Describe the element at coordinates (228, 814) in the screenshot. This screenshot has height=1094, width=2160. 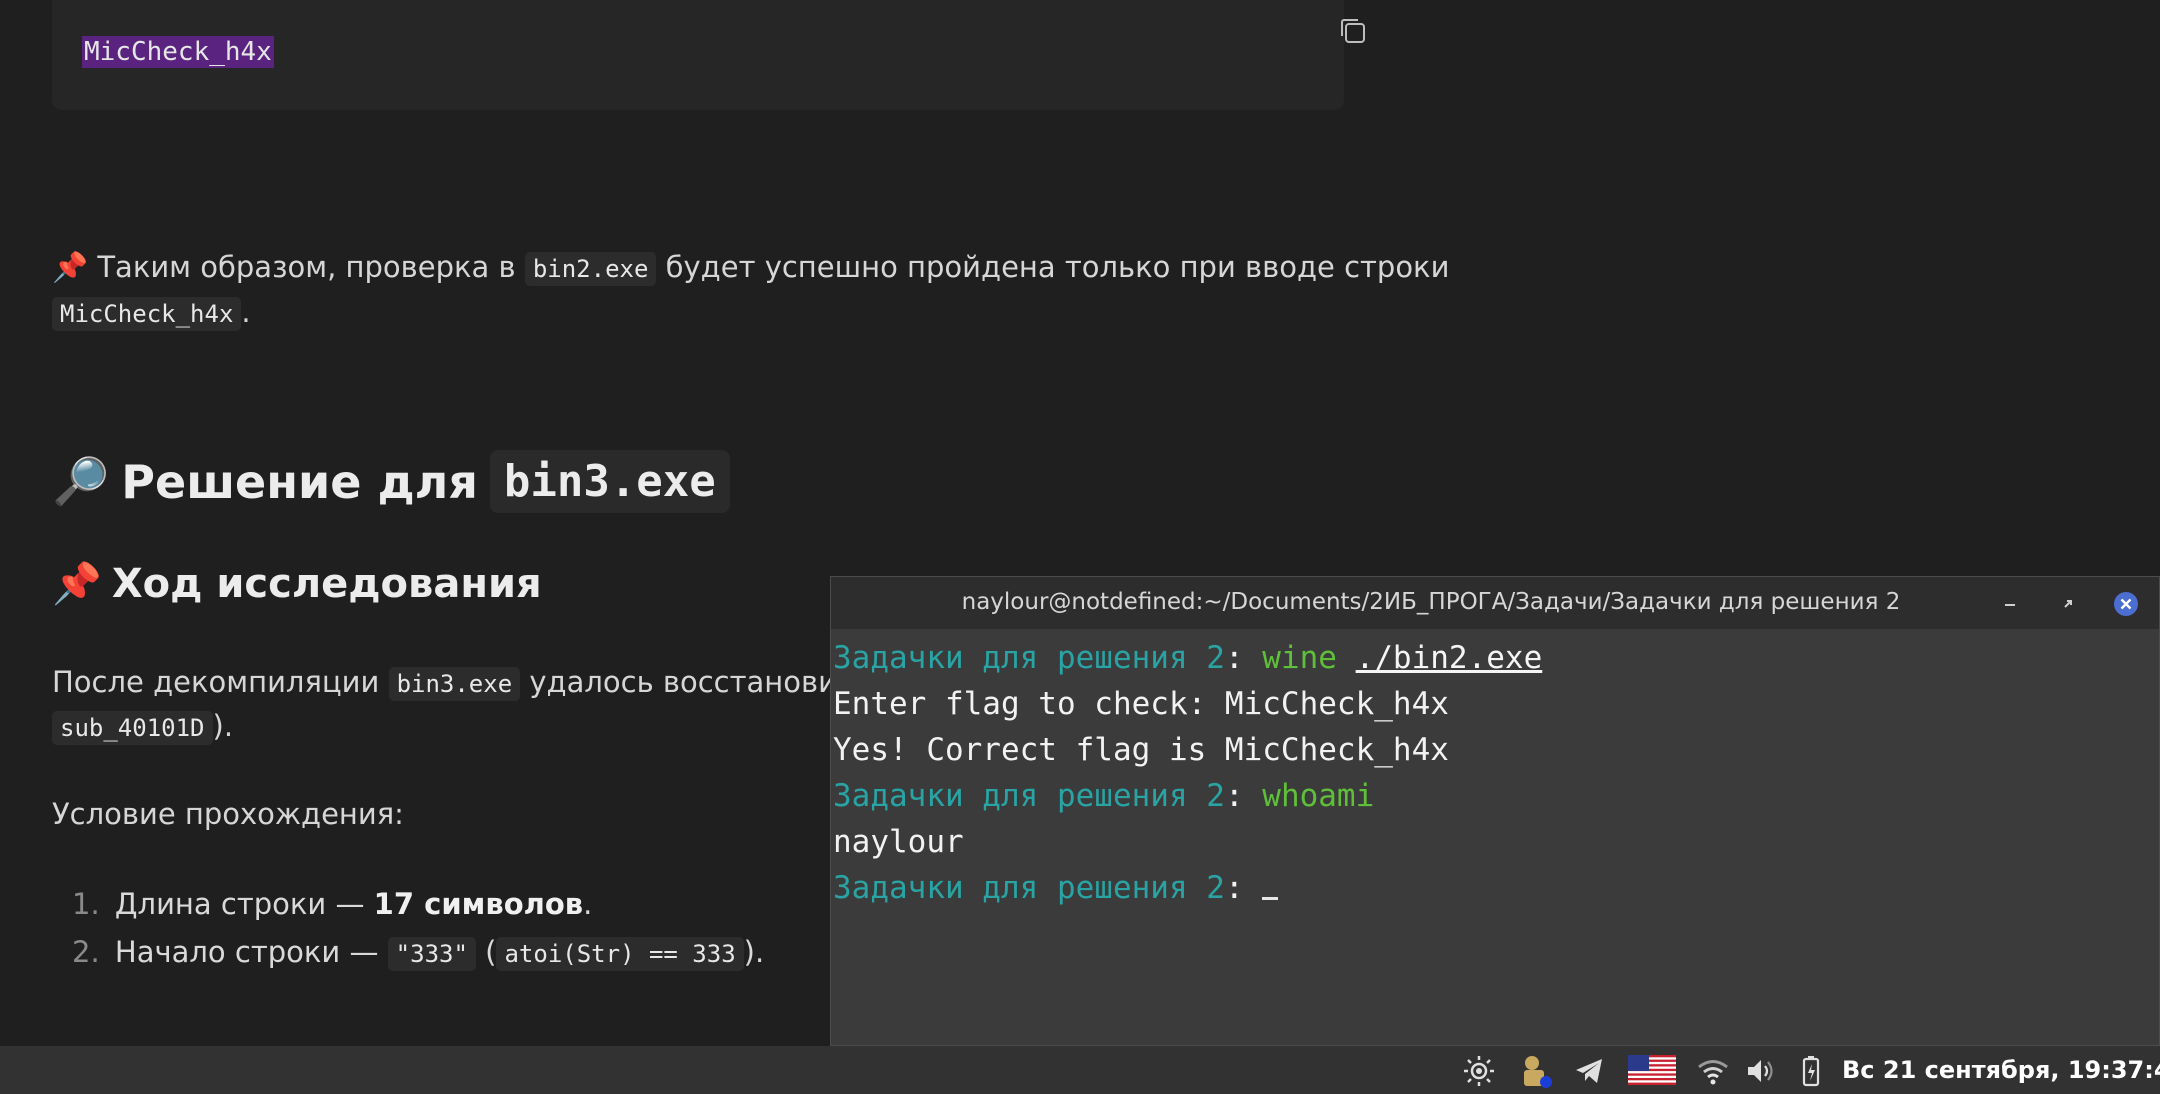
I see `paragraph-condition: Условие прохождения:` at that location.